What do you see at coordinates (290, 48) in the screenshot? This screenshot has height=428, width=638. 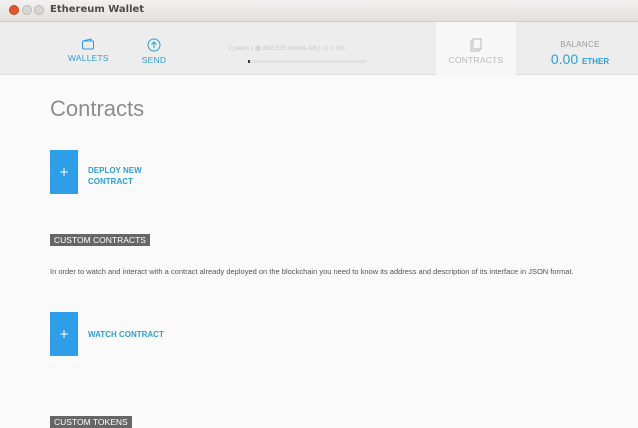 I see `sync-blocks: 882,555 blocks left` at bounding box center [290, 48].